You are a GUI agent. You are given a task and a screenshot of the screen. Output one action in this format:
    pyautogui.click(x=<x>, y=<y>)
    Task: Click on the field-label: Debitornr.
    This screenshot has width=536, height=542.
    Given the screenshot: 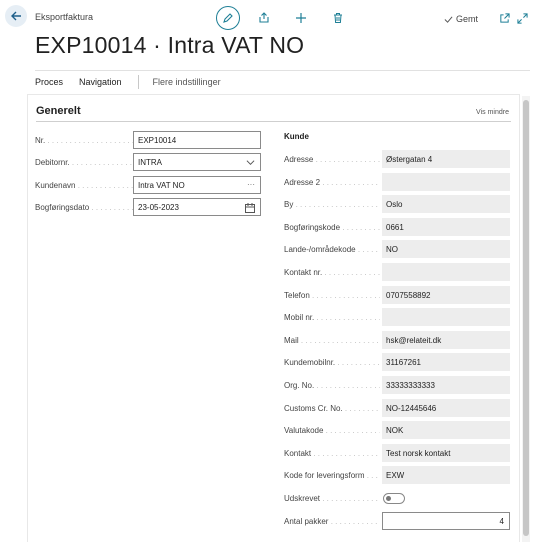 What is the action you would take?
    pyautogui.click(x=84, y=162)
    